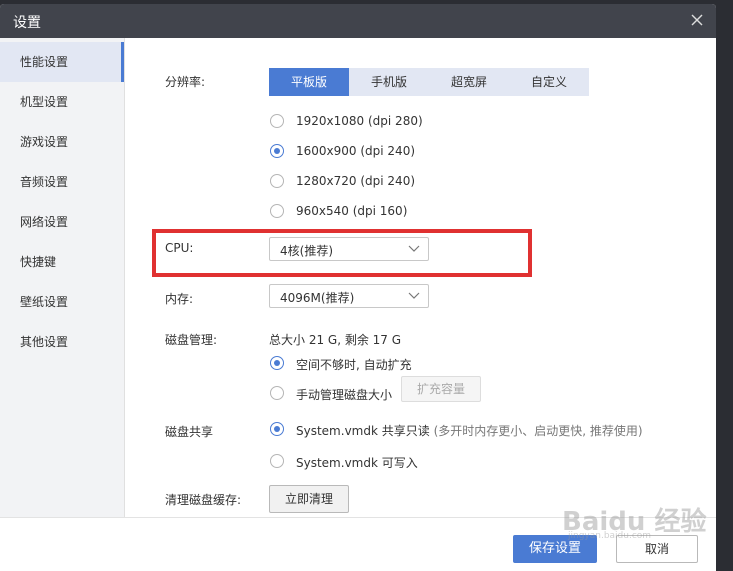 The image size is (733, 571). What do you see at coordinates (358, 21) in the screenshot?
I see `title-bar: 设置` at bounding box center [358, 21].